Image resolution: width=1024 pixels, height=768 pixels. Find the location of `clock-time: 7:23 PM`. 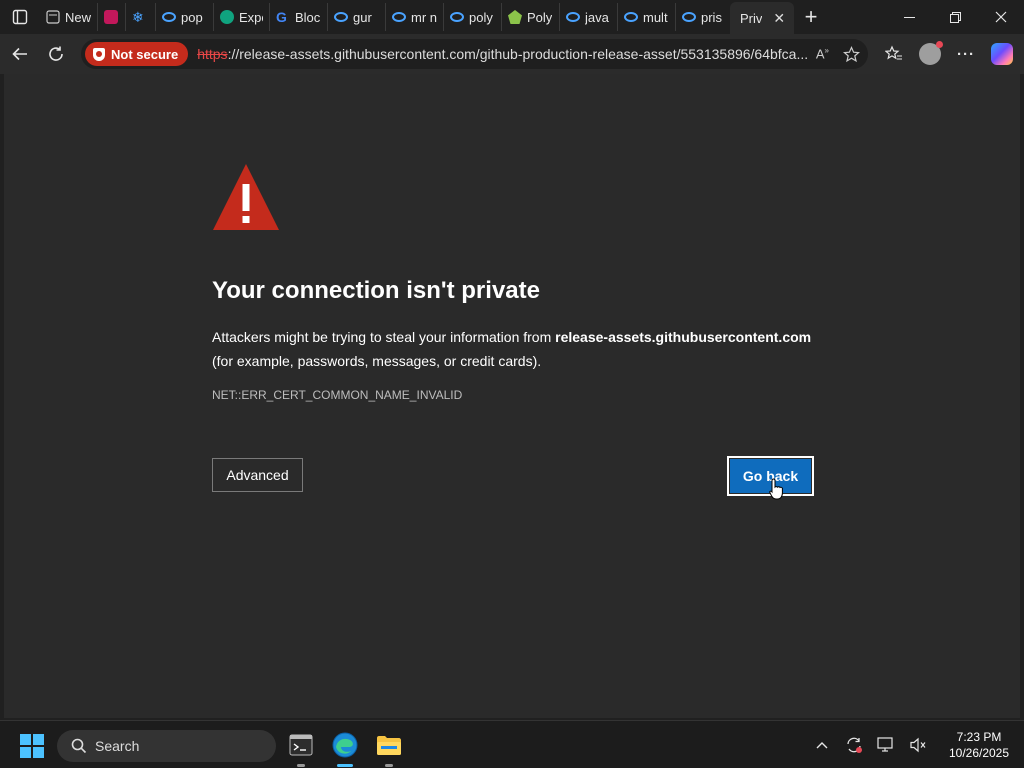

clock-time: 7:23 PM is located at coordinates (979, 737).